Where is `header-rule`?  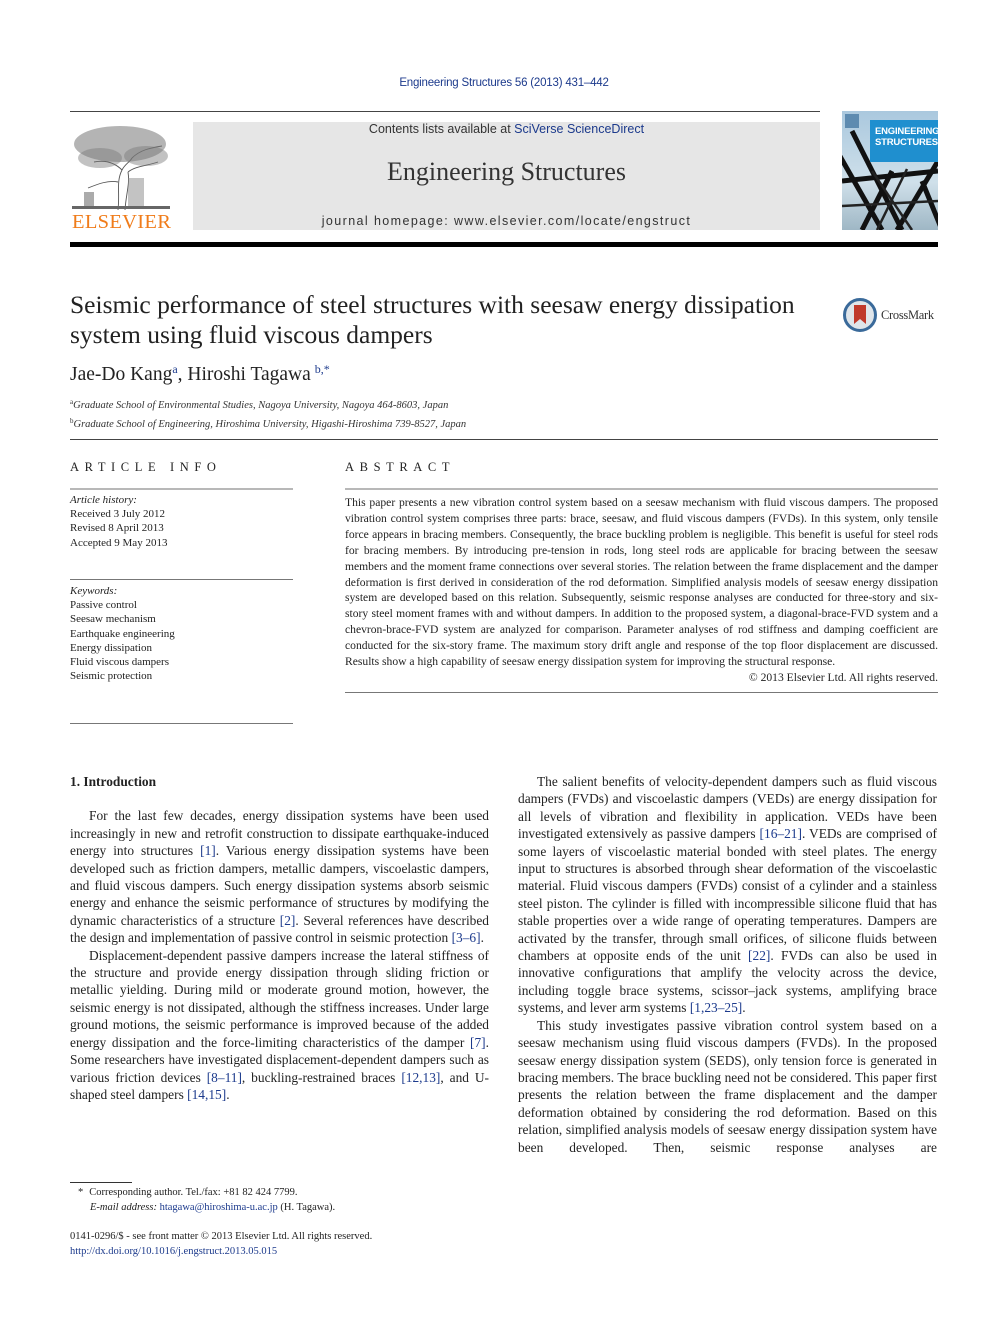 header-rule is located at coordinates (445, 111).